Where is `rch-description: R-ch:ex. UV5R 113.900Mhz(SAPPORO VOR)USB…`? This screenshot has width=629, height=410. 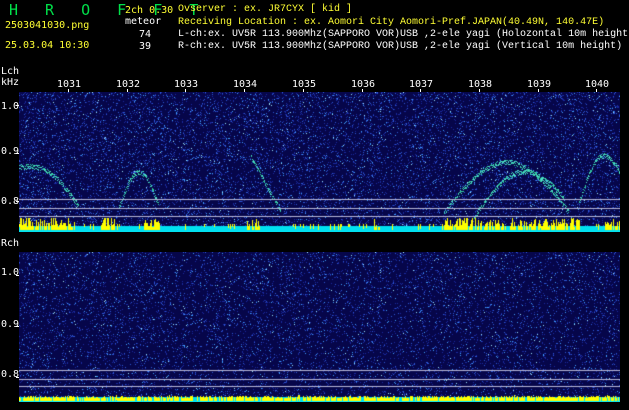 rch-description: R-ch:ex. UV5R 113.900Mhz(SAPPORO VOR)USB… is located at coordinates (400, 46).